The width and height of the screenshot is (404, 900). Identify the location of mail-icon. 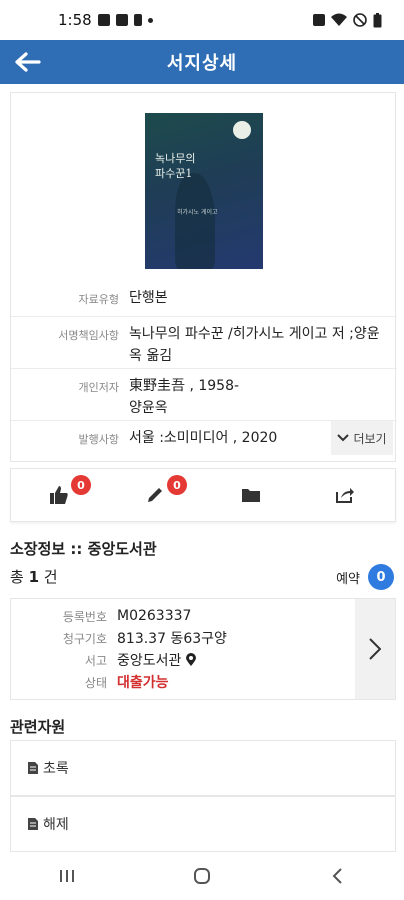
(121, 20).